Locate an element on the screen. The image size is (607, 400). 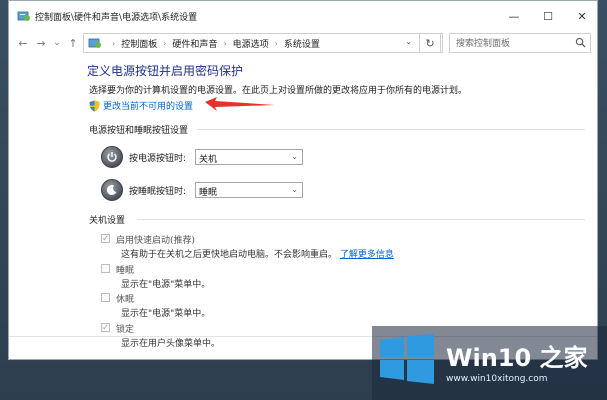
hibernate-option: 休眠 is located at coordinates (117, 298).